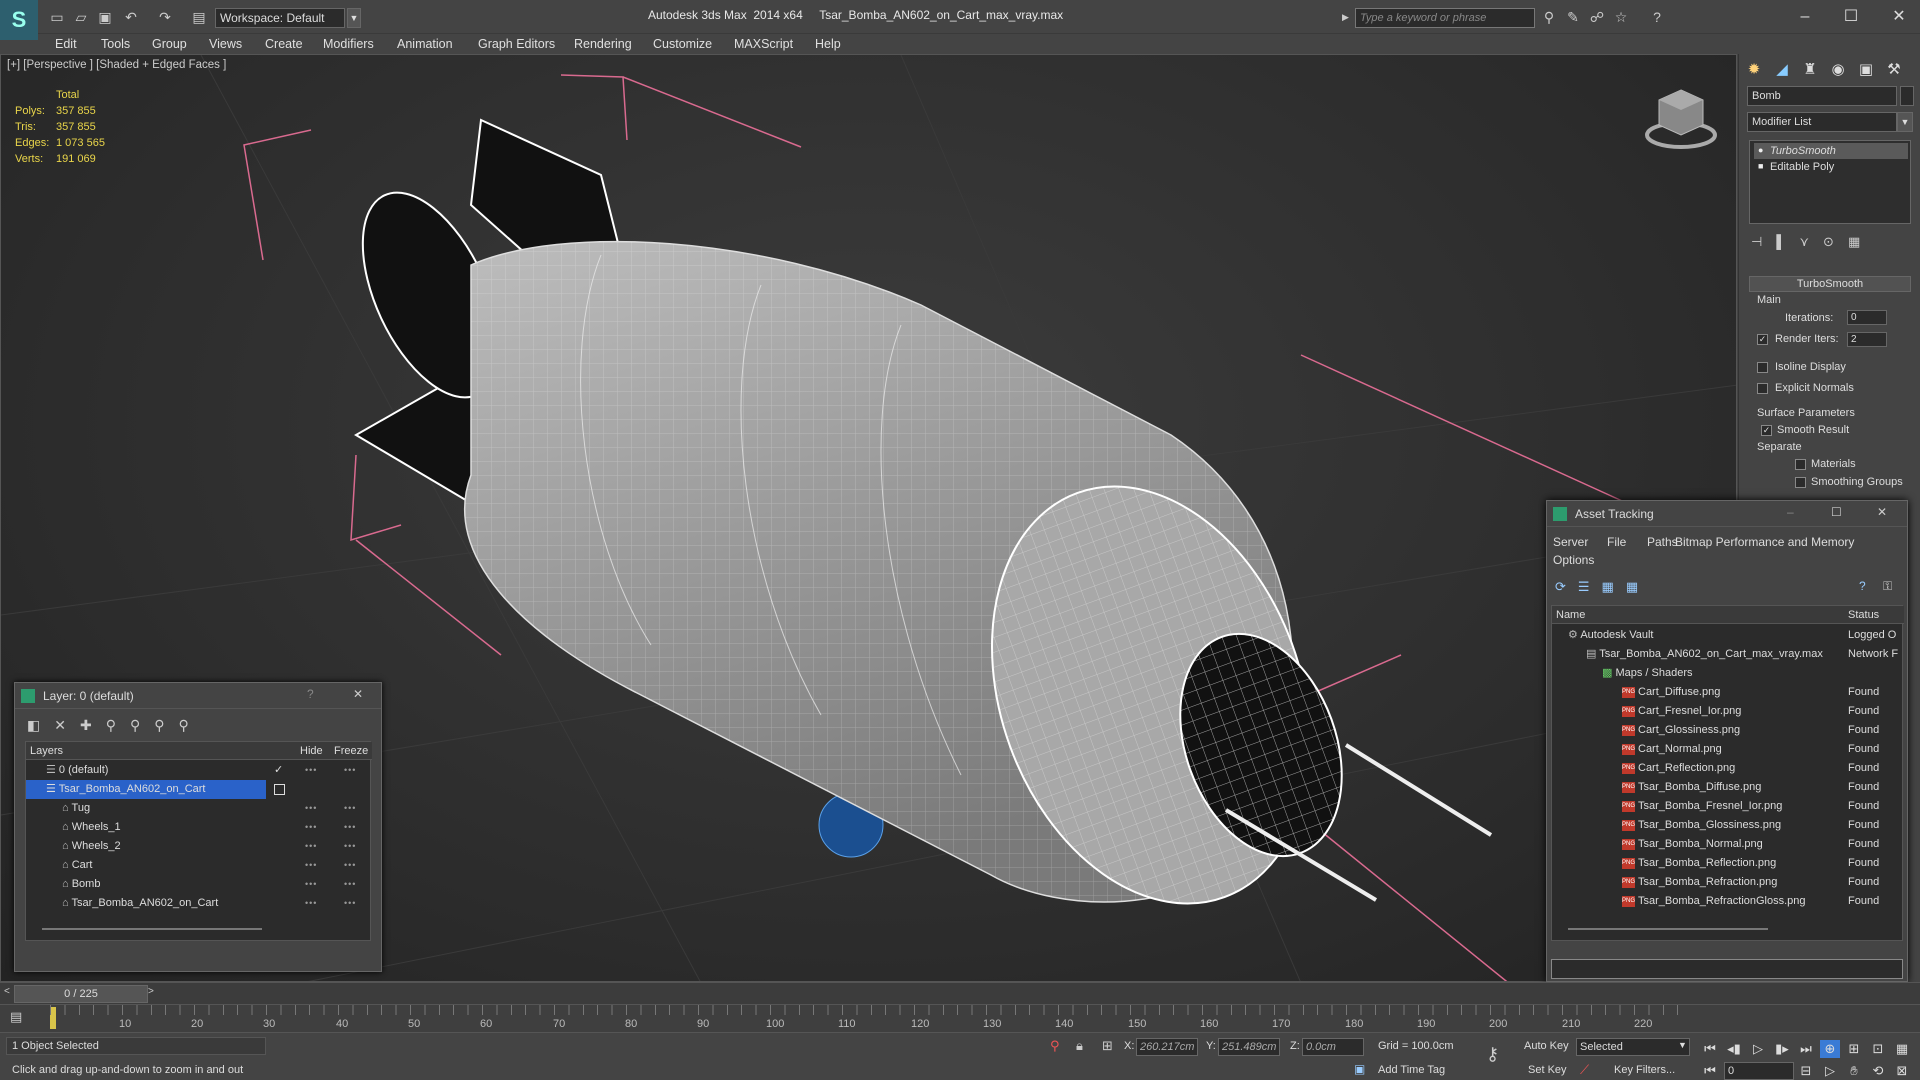  I want to click on display-tab-icon: ▣, so click(1866, 70).